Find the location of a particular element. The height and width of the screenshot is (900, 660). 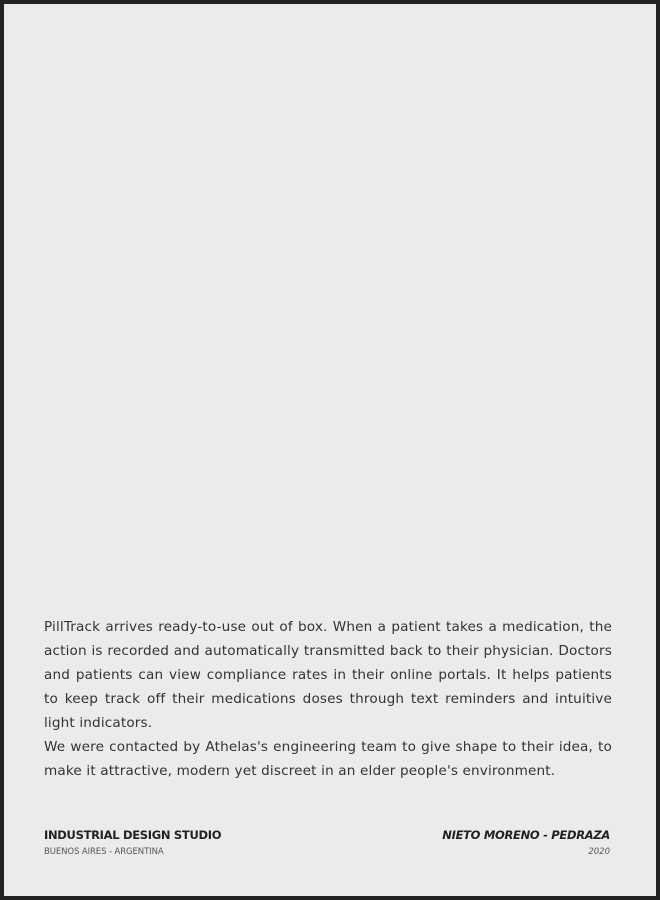

studio-location: BUENOS AIRES - ARGENTINA is located at coordinates (104, 852).